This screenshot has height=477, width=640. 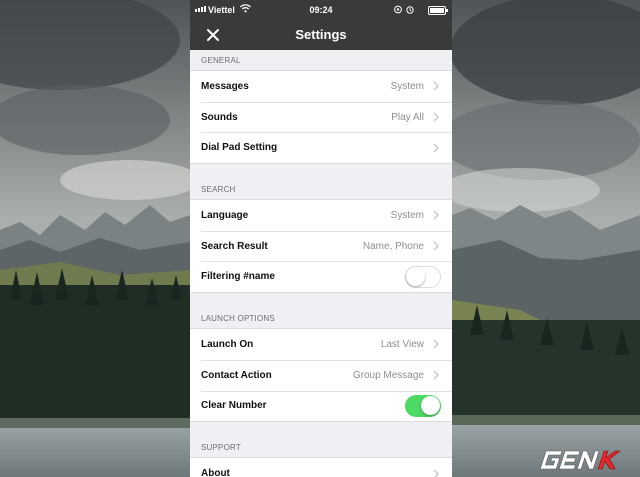 What do you see at coordinates (236, 375) in the screenshot?
I see `row-label: Contact Action` at bounding box center [236, 375].